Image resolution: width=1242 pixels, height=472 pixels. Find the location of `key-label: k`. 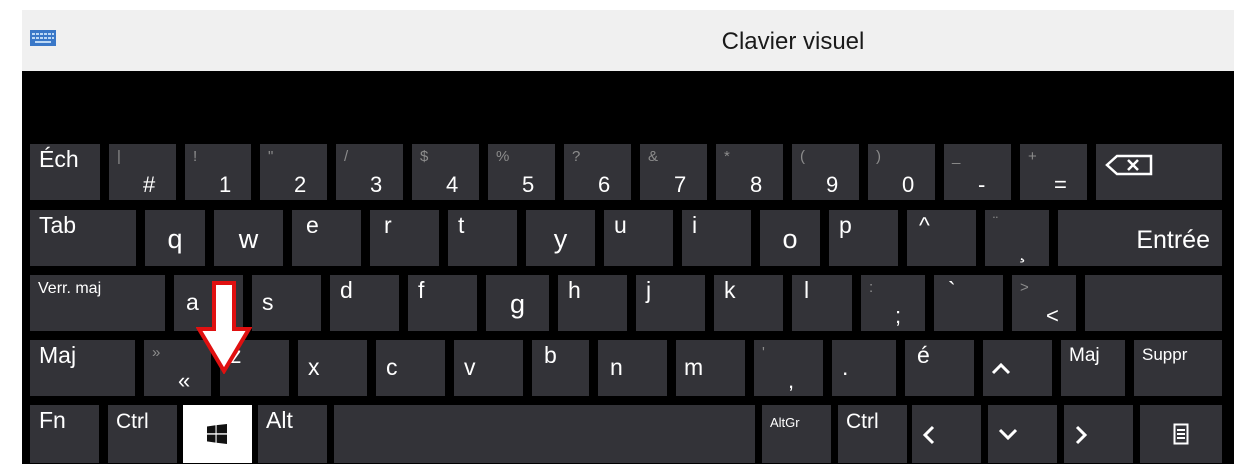

key-label: k is located at coordinates (730, 290).